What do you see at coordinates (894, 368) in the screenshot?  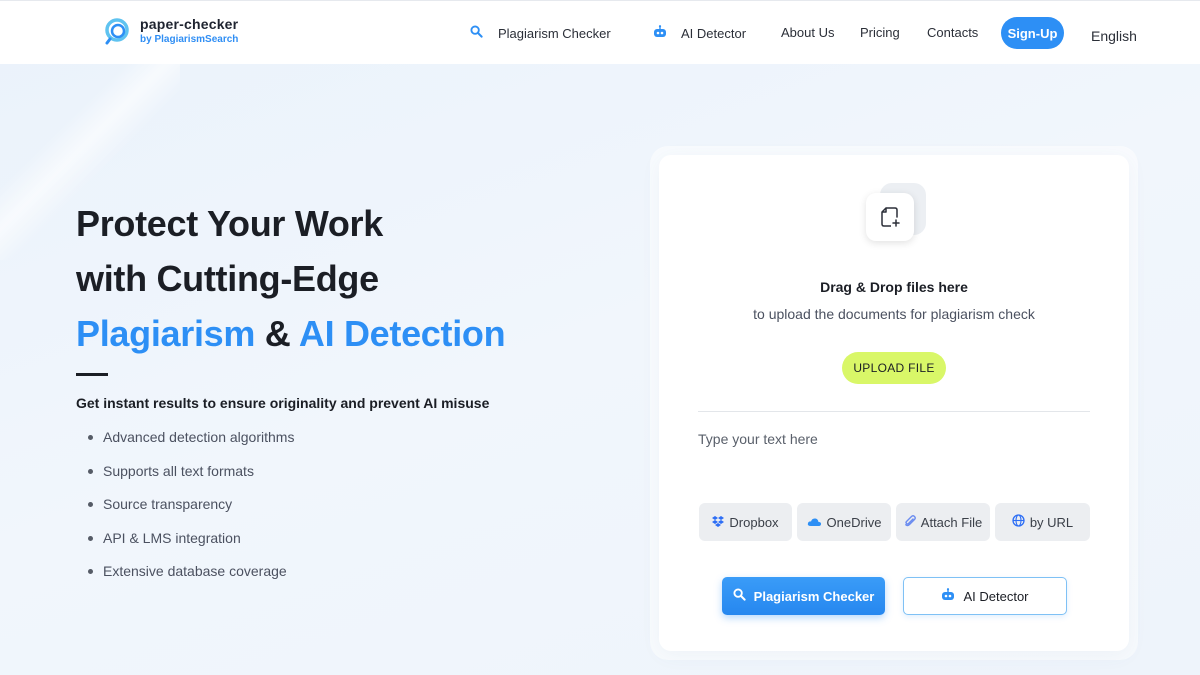 I see `upload-file-button: UPLOAD FILE` at bounding box center [894, 368].